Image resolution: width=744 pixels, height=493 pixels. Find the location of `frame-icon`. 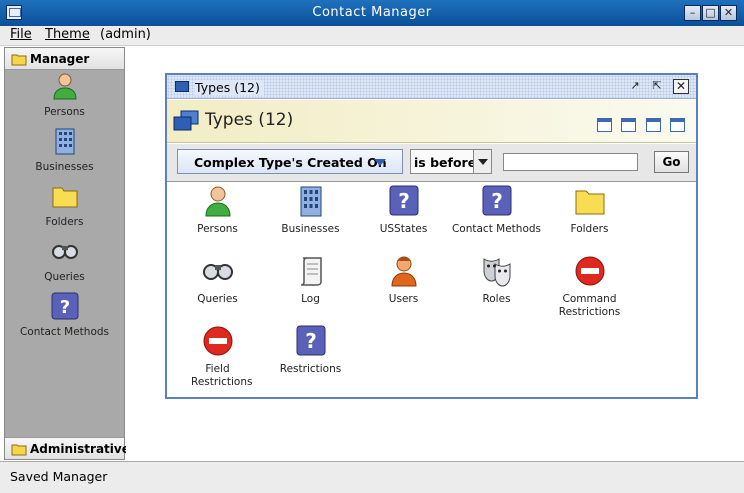

frame-icon is located at coordinates (182, 86).